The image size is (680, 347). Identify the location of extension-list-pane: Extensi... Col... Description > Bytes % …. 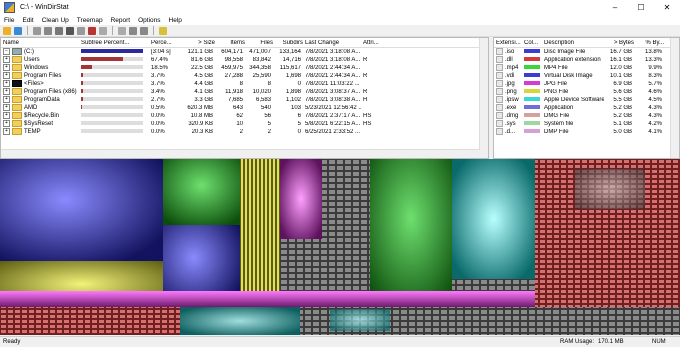
(586, 98).